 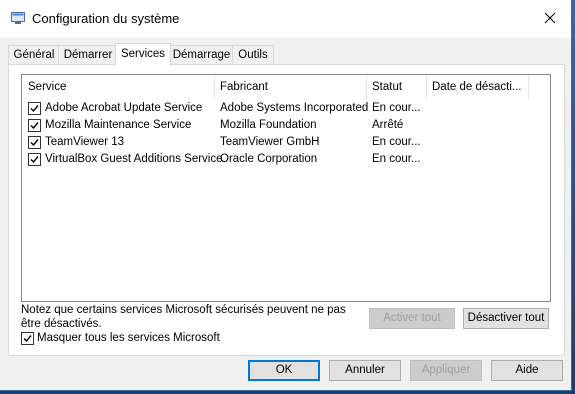 What do you see at coordinates (365, 370) in the screenshot?
I see `cancel-button: Annuler` at bounding box center [365, 370].